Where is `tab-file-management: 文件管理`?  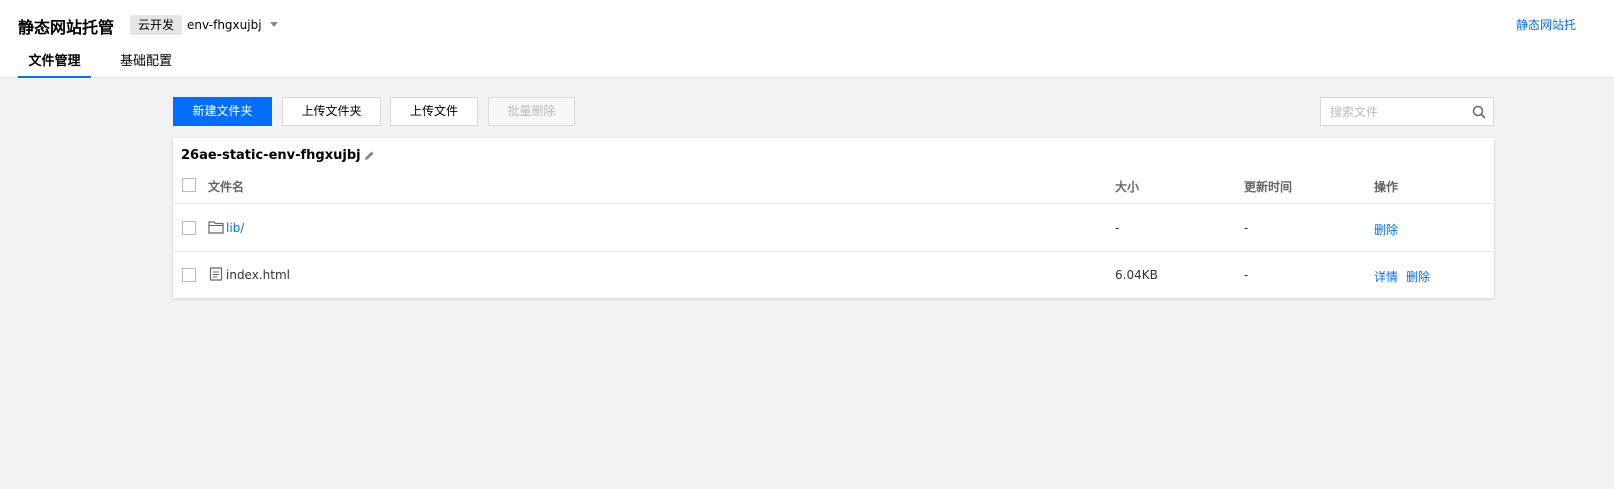 tab-file-management: 文件管理 is located at coordinates (54, 64).